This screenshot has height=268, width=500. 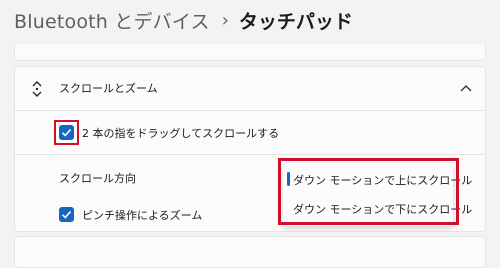 I want to click on breadcrumb: Bluetooth とデバイス › タッチパッド, so click(x=183, y=20).